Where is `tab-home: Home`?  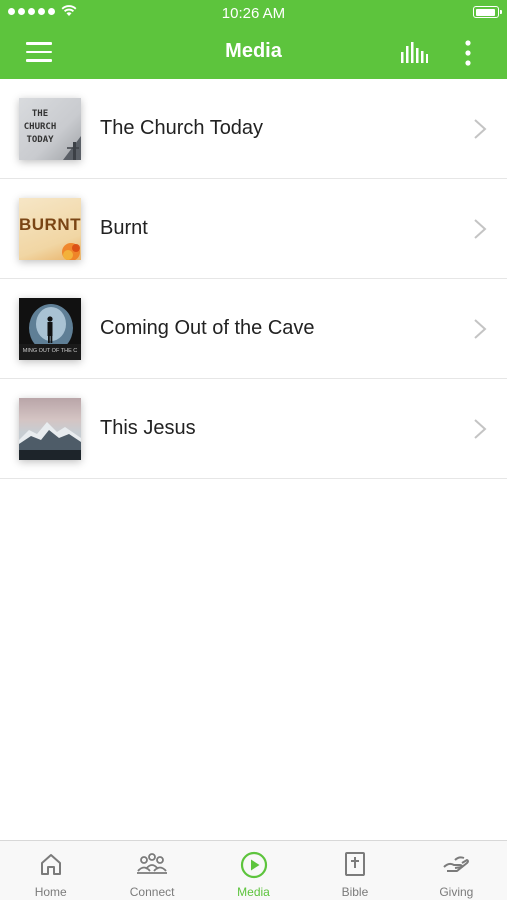
tab-home: Home is located at coordinates (50, 870).